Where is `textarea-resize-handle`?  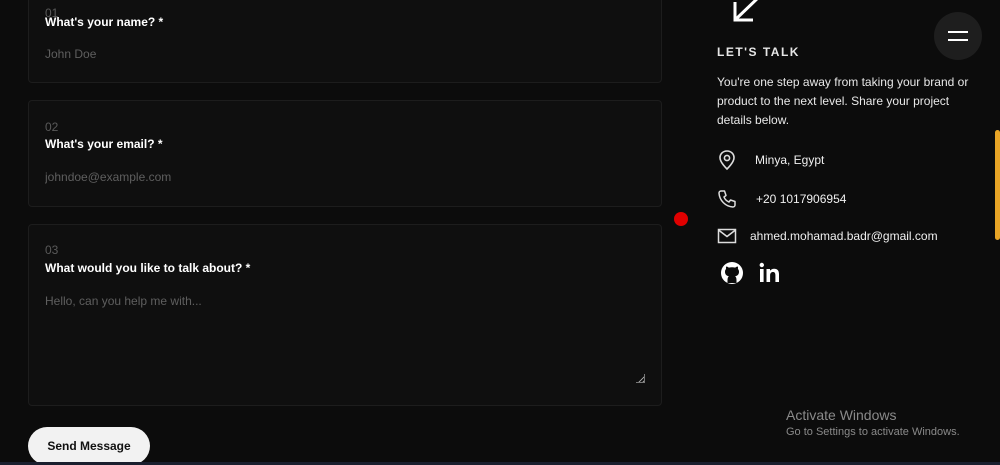
textarea-resize-handle is located at coordinates (640, 378).